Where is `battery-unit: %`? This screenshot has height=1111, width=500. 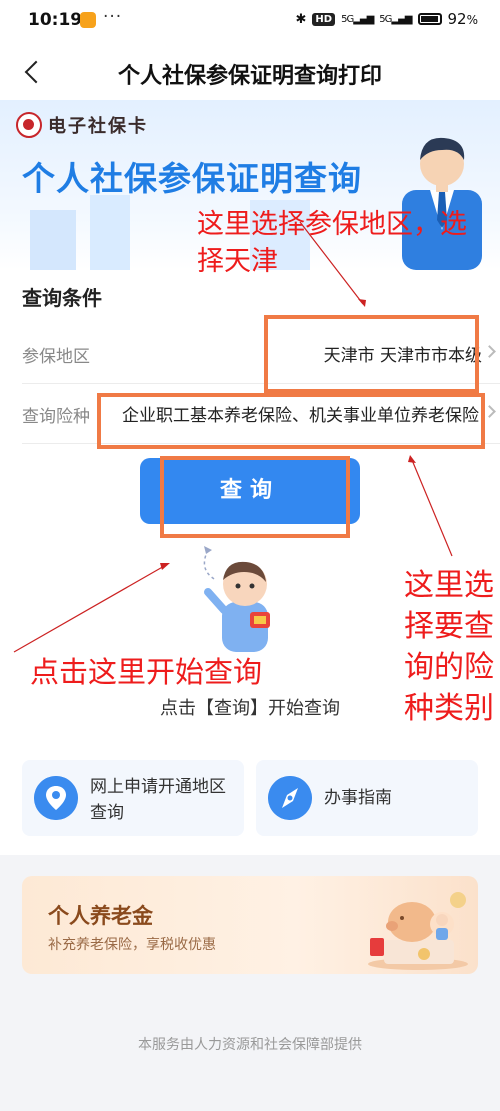 battery-unit: % is located at coordinates (472, 20).